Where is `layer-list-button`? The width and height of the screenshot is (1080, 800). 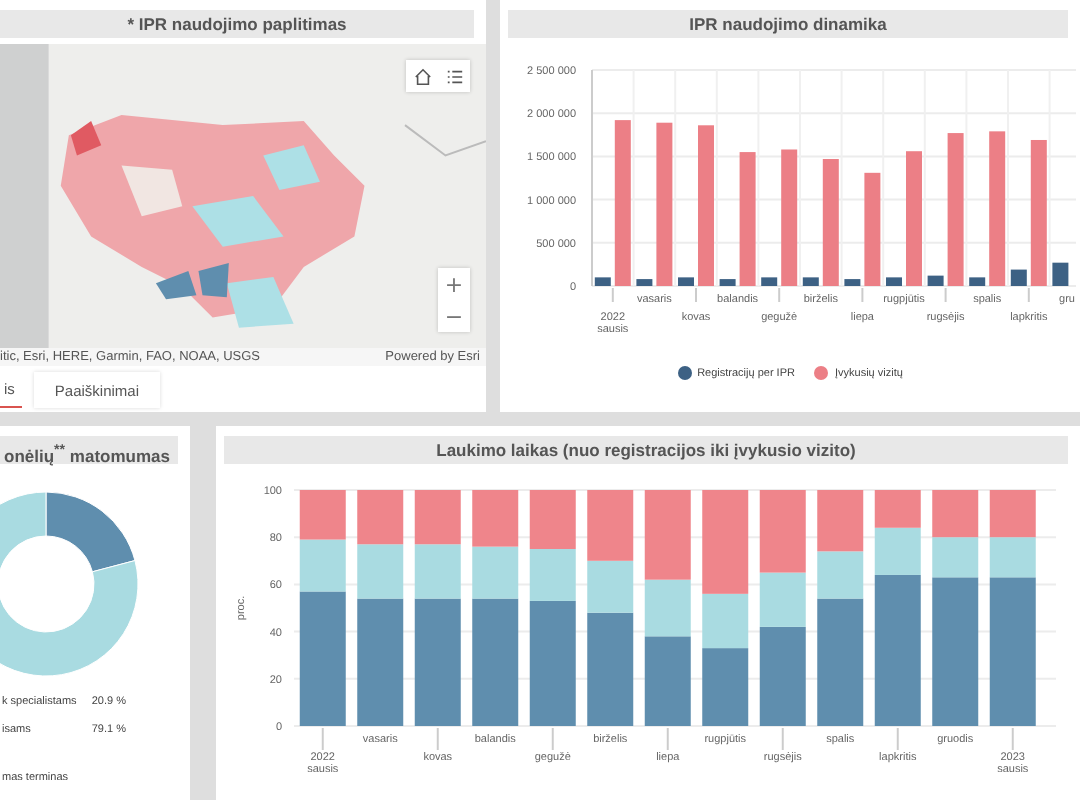
layer-list-button is located at coordinates (454, 76).